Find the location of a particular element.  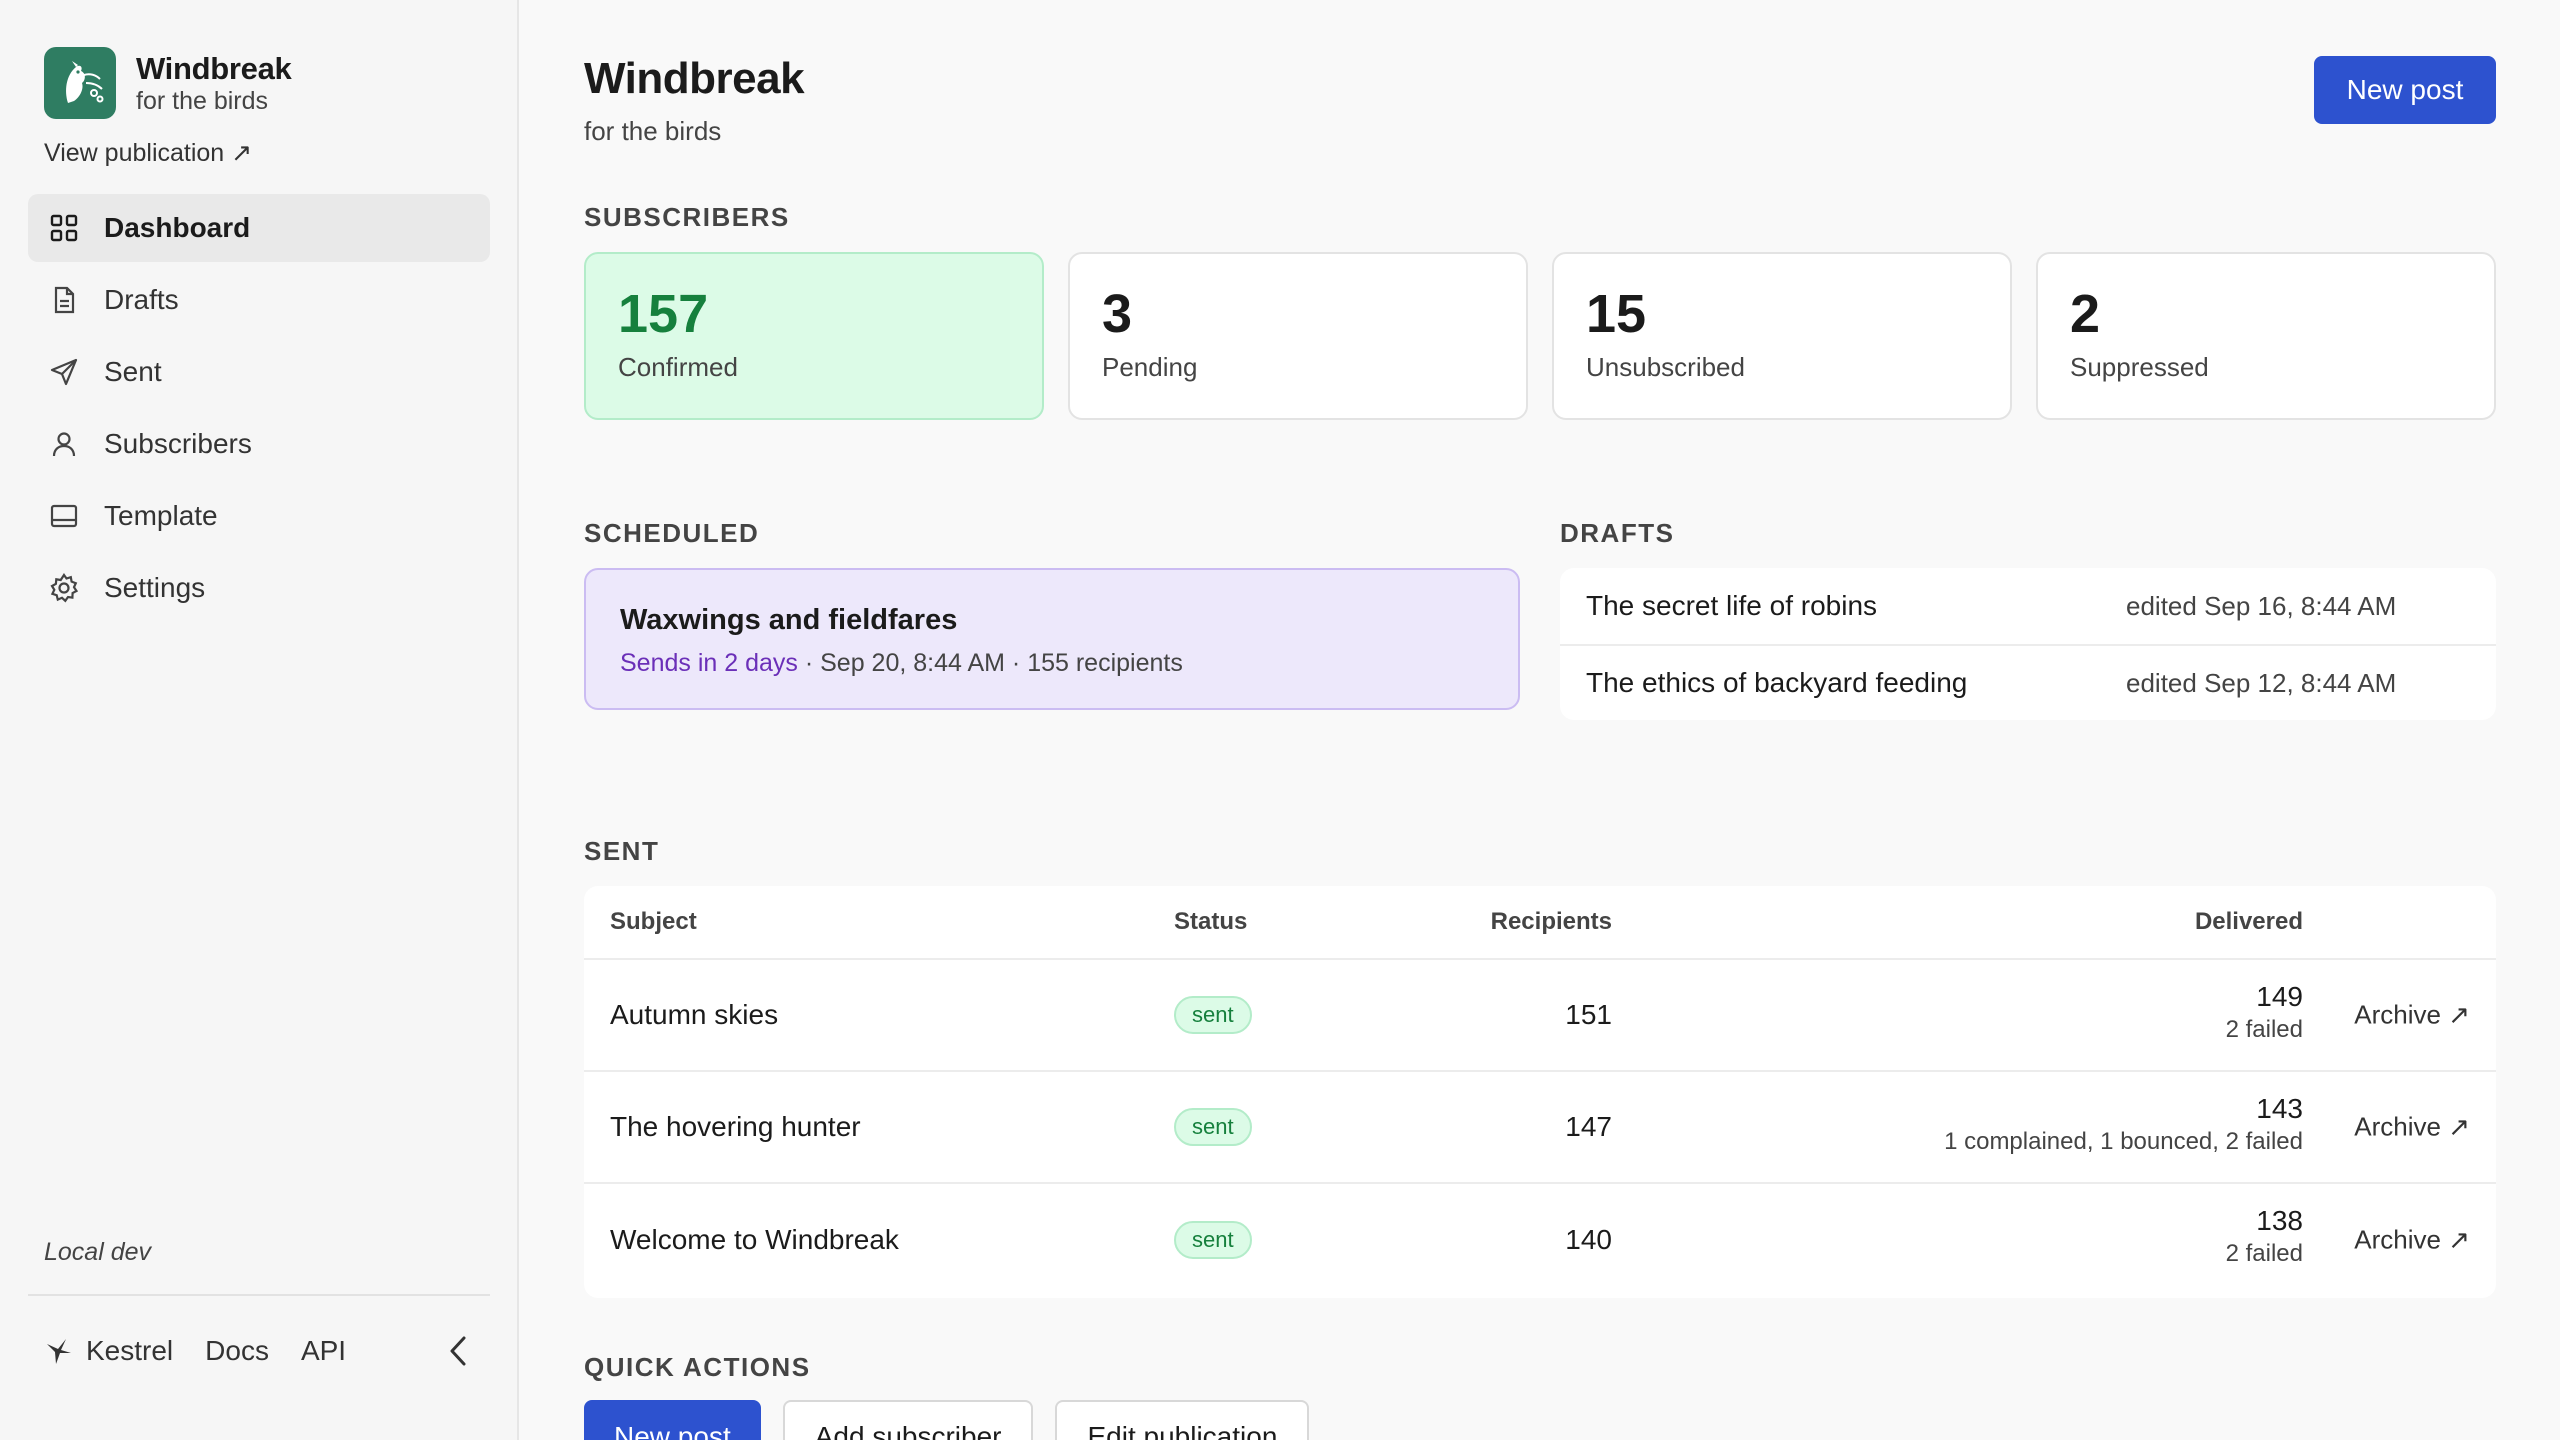

stat-suppressed: 2 Suppressed is located at coordinates (2266, 336).